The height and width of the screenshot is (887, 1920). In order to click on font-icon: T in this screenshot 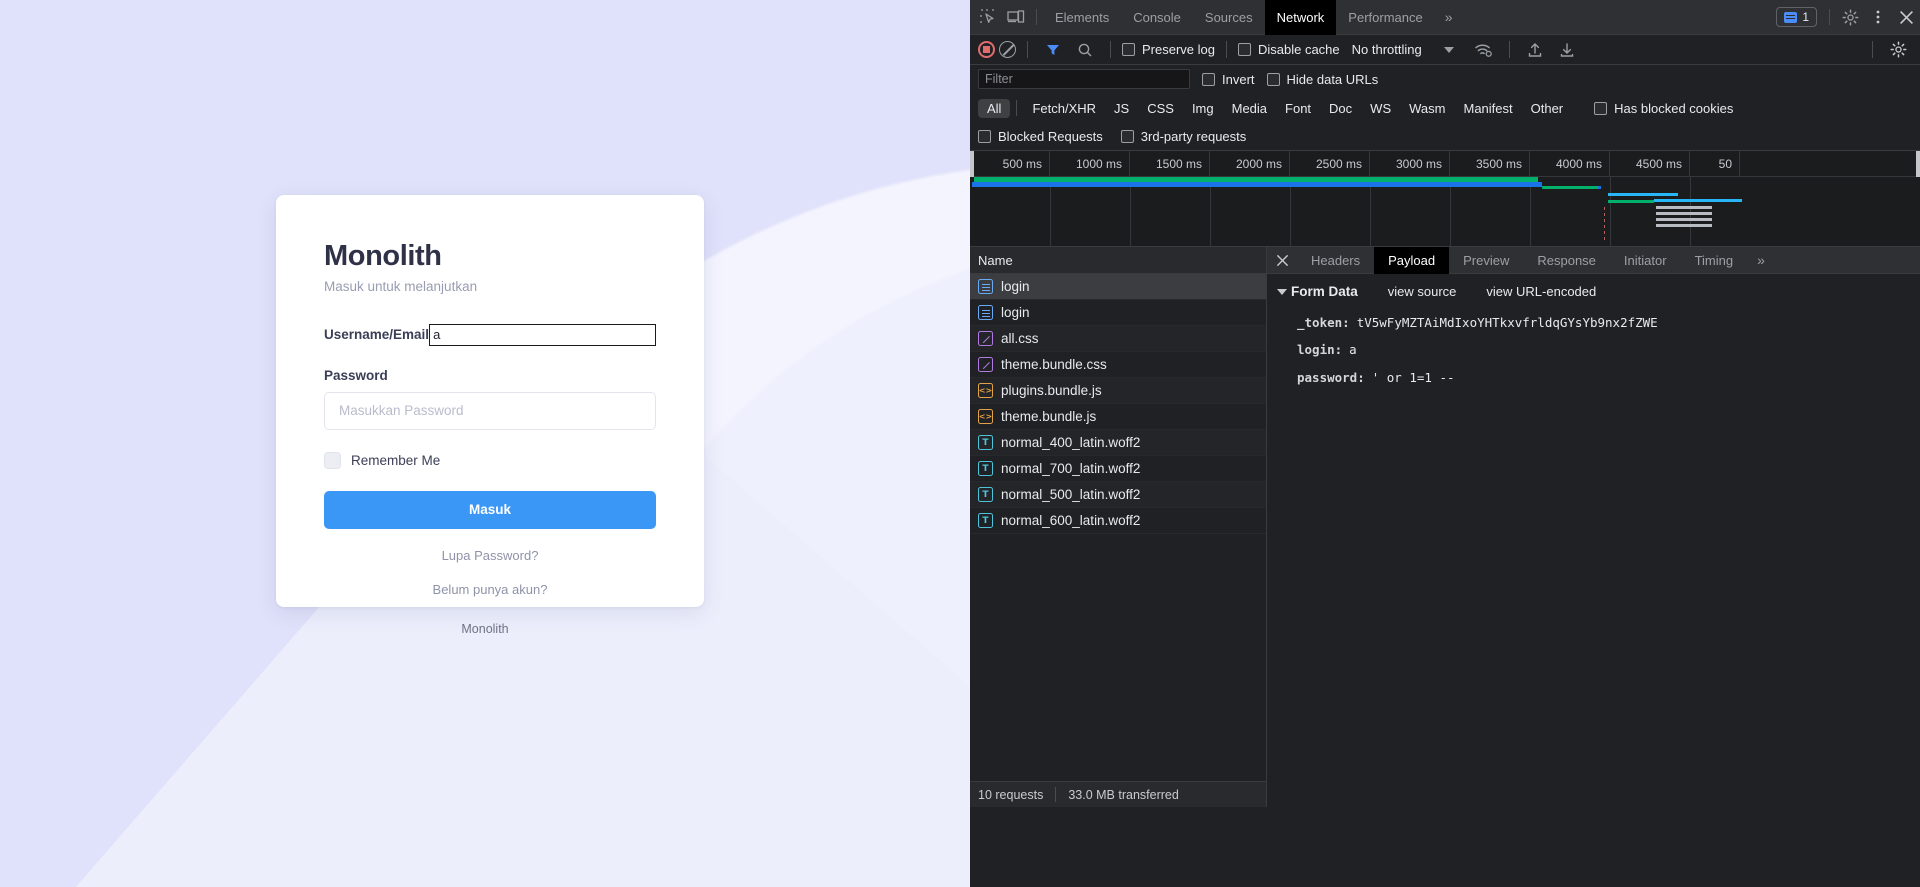, I will do `click(985, 520)`.